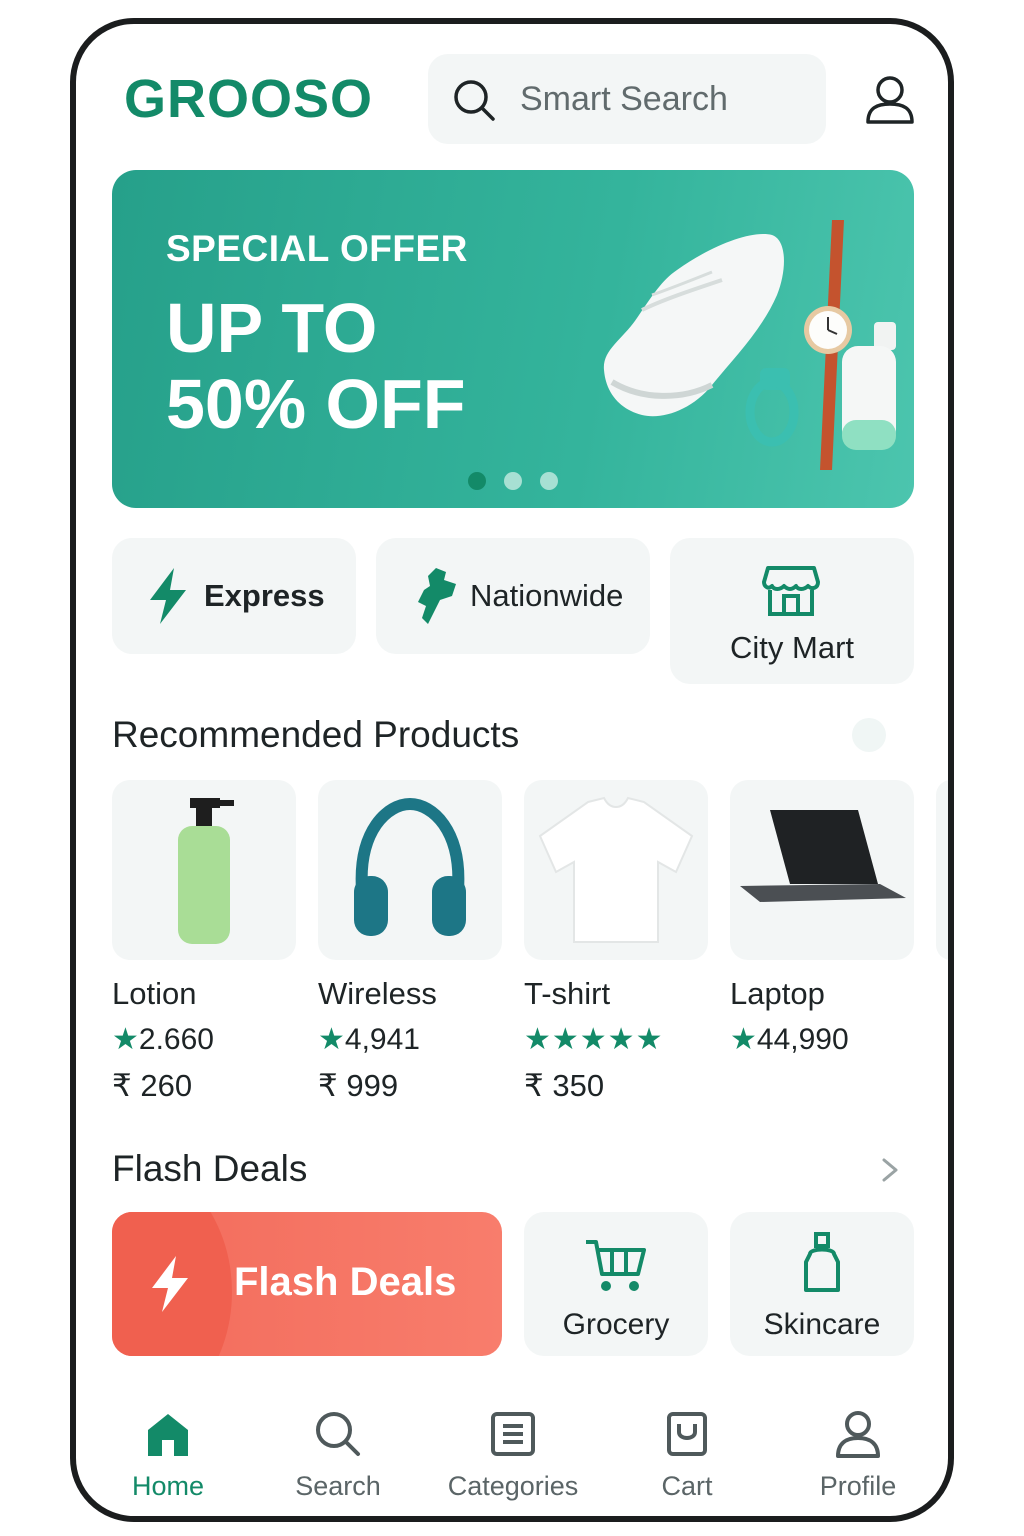 The width and height of the screenshot is (1024, 1536). Describe the element at coordinates (437, 598) in the screenshot. I see `map-icon` at that location.